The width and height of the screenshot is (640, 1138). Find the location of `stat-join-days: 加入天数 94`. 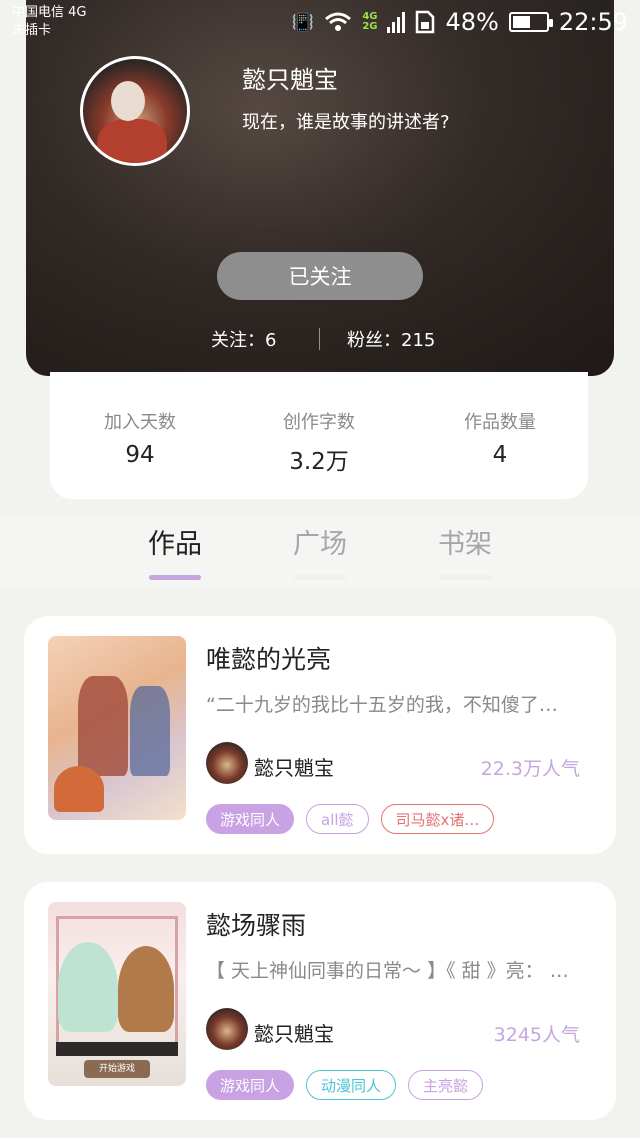

stat-join-days: 加入天数 94 is located at coordinates (140, 438).